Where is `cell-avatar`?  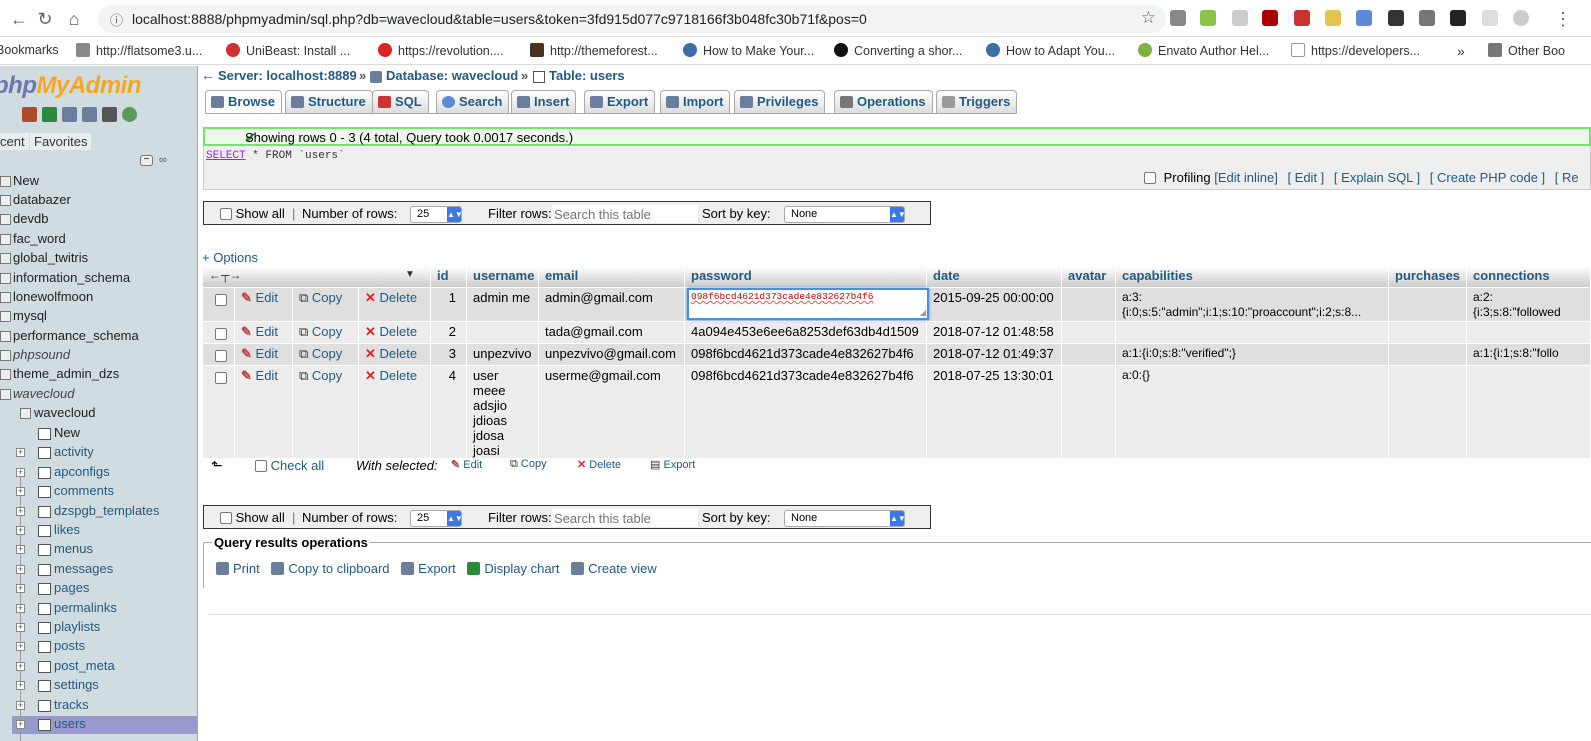 cell-avatar is located at coordinates (1089, 412).